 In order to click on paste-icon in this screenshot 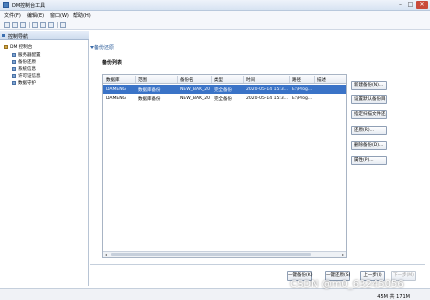, I will do `click(51, 25)`.